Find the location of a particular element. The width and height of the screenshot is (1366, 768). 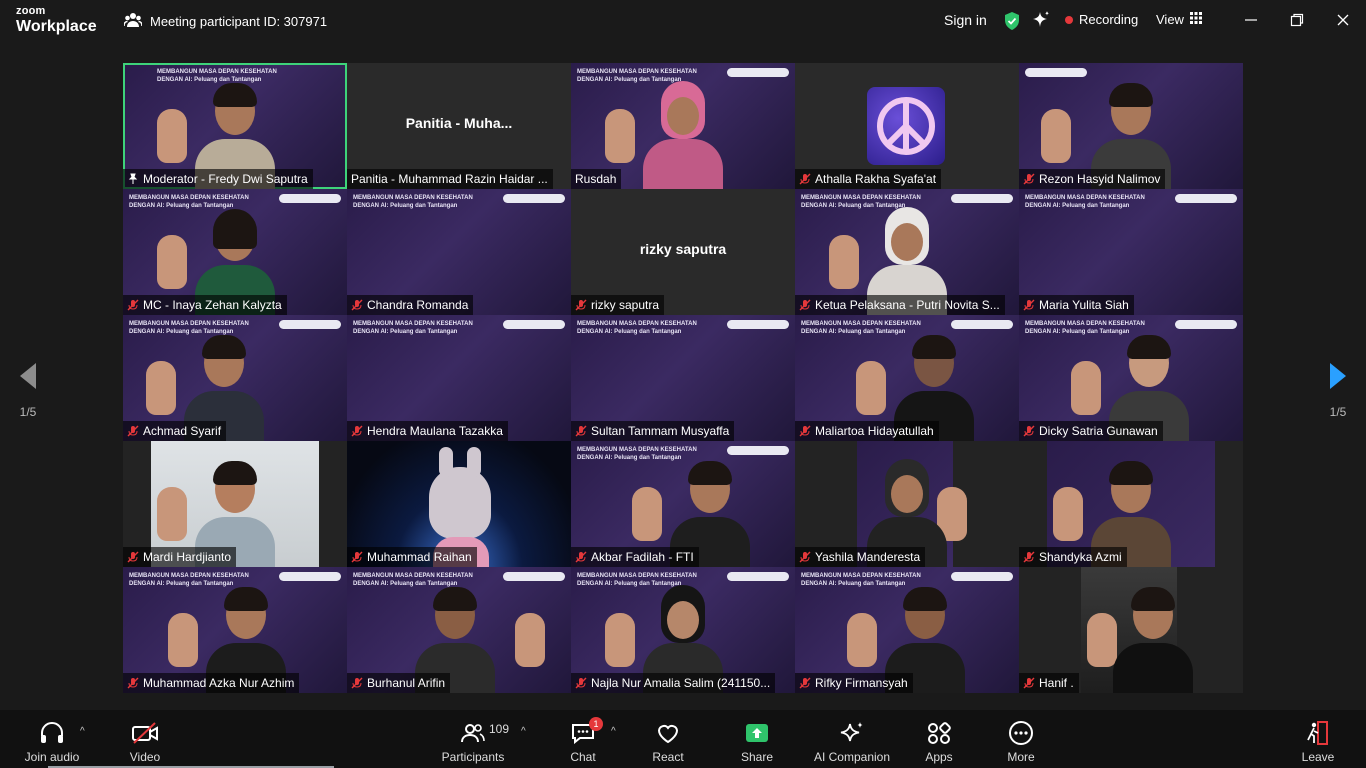

participant-name: rizky saputra is located at coordinates (625, 305).